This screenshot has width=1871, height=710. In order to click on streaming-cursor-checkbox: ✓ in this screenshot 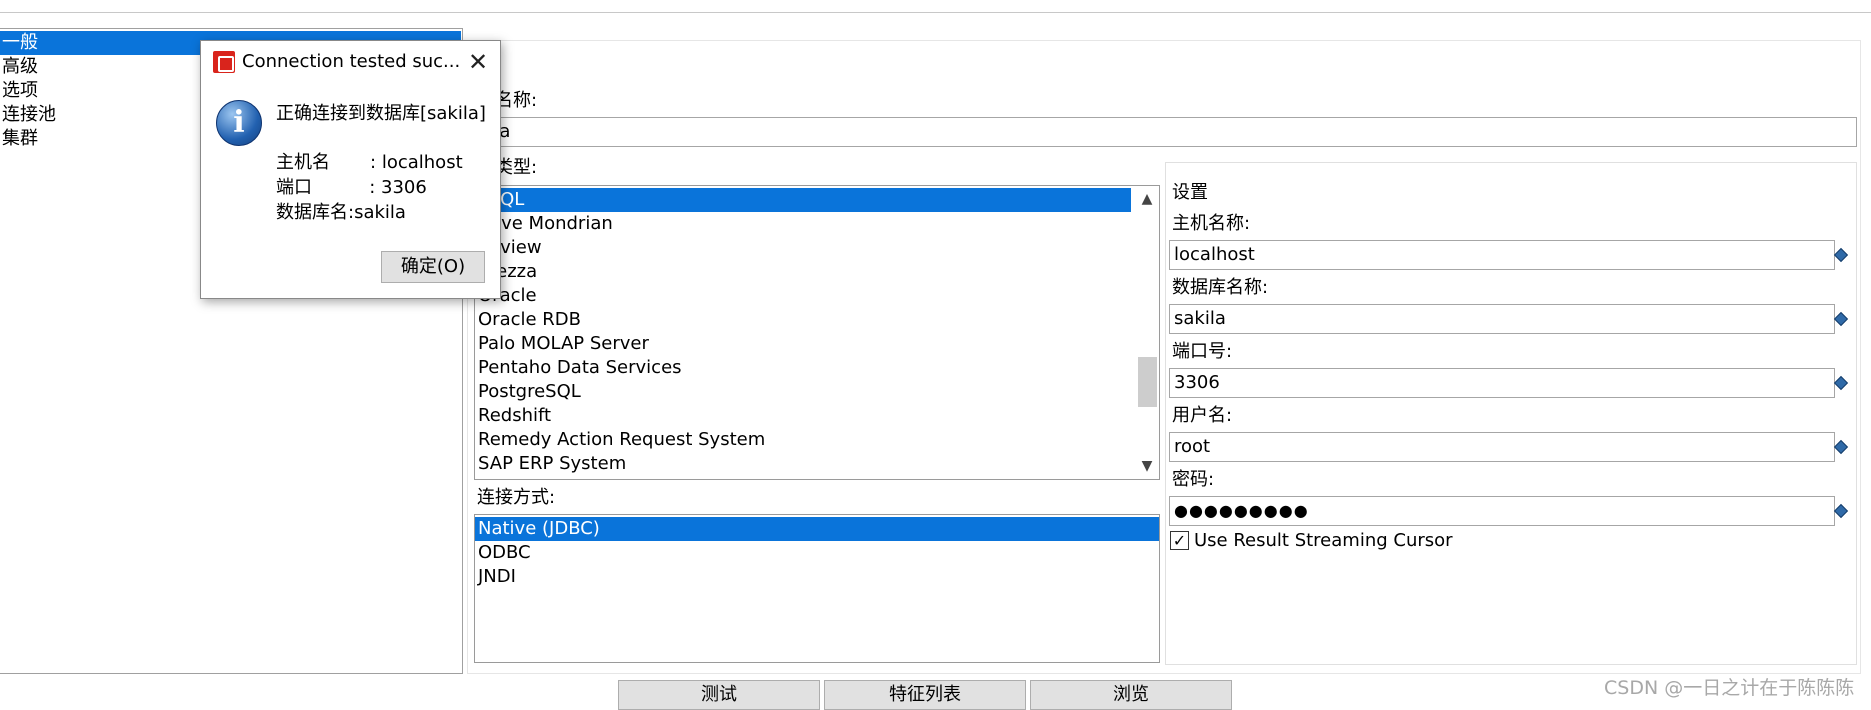, I will do `click(1179, 540)`.